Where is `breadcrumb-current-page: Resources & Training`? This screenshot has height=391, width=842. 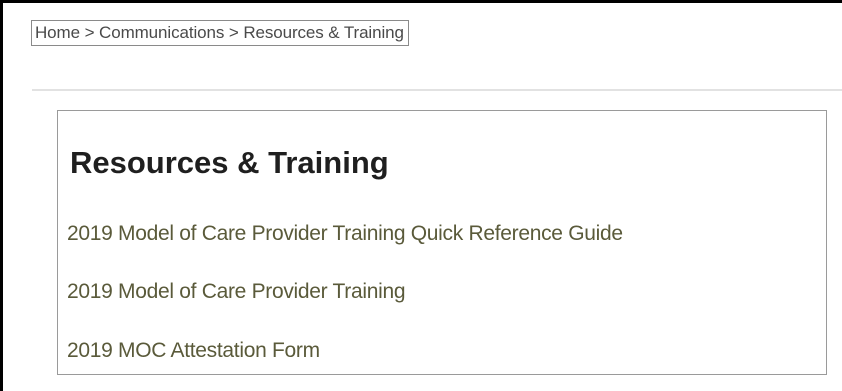 breadcrumb-current-page: Resources & Training is located at coordinates (323, 32).